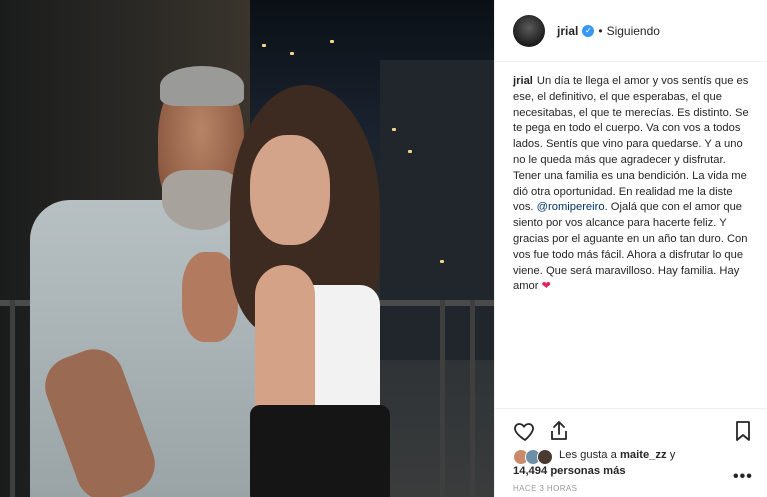  What do you see at coordinates (545, 457) in the screenshot?
I see `liker-avatar` at bounding box center [545, 457].